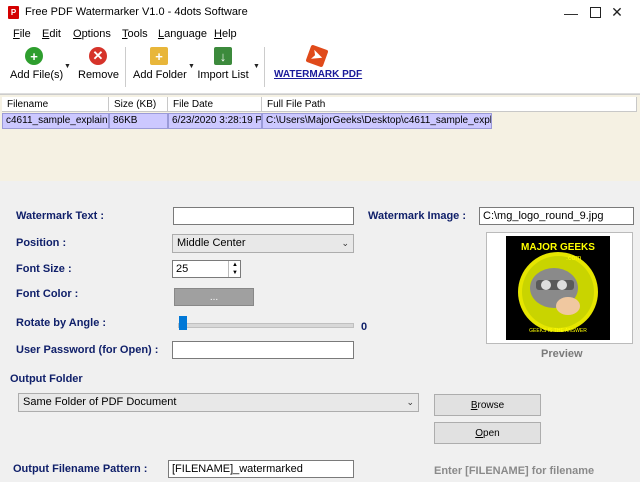 Image resolution: width=640 pixels, height=482 pixels. What do you see at coordinates (182, 269) in the screenshot?
I see `font-size-value: 25` at bounding box center [182, 269].